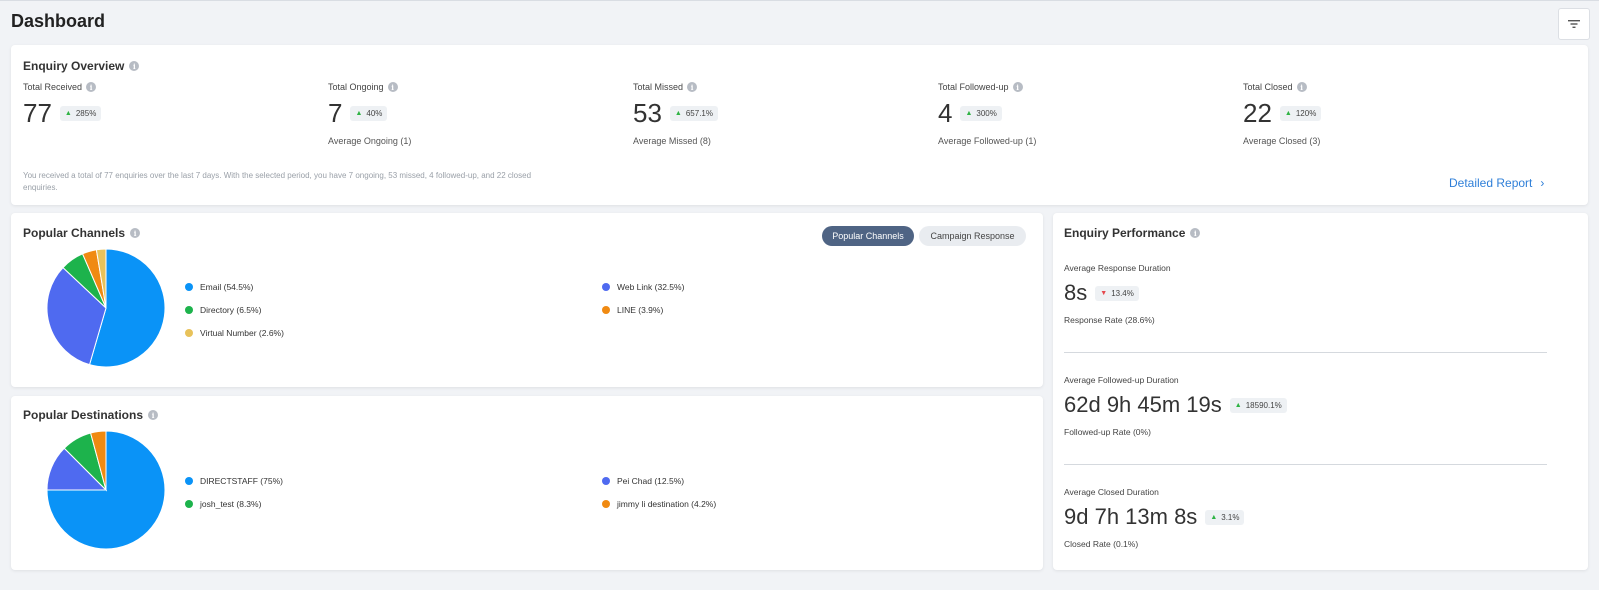 This screenshot has width=1599, height=590. Describe the element at coordinates (1107, 432) in the screenshot. I see `perf-sub: Followed-up Rate (0%)` at that location.